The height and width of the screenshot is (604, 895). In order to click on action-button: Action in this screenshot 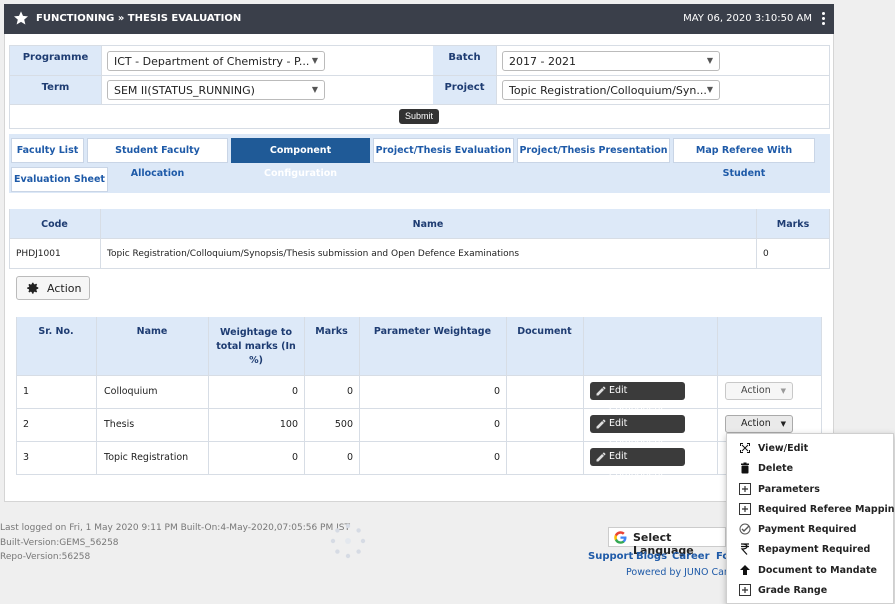, I will do `click(53, 288)`.